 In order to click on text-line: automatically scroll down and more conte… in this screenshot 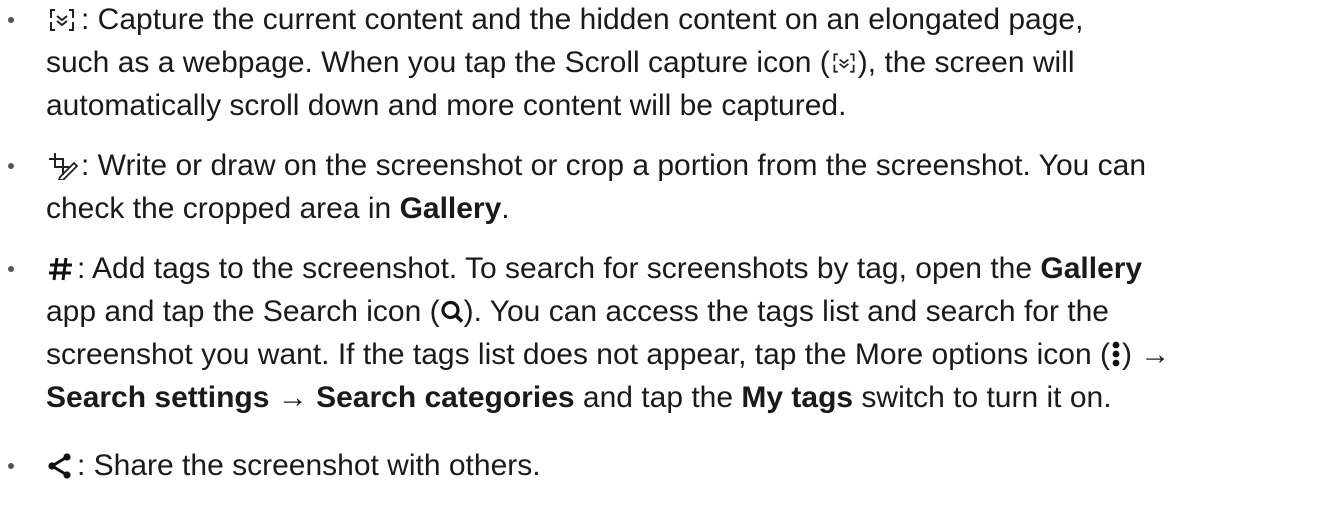, I will do `click(446, 105)`.